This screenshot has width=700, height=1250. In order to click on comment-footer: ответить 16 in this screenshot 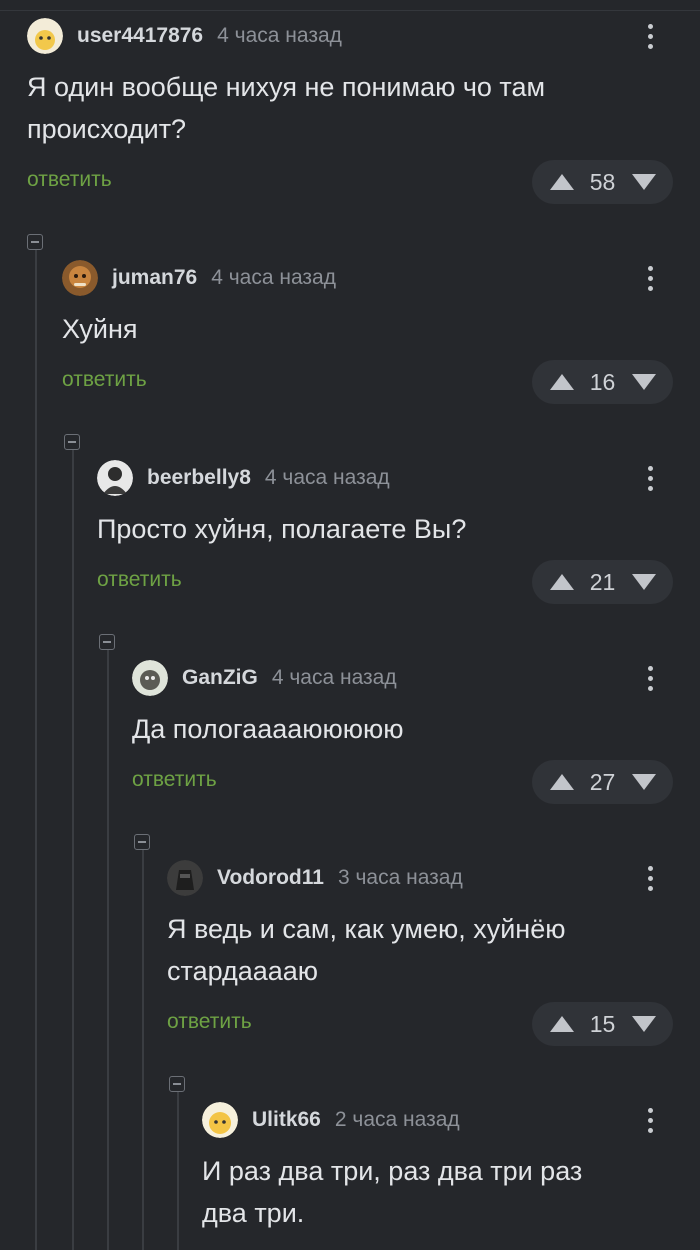, I will do `click(381, 382)`.